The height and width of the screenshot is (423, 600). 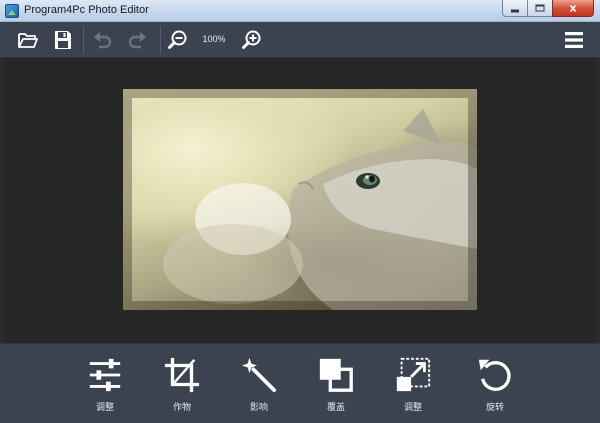 I want to click on tool-rotate: 旋转, so click(x=495, y=387).